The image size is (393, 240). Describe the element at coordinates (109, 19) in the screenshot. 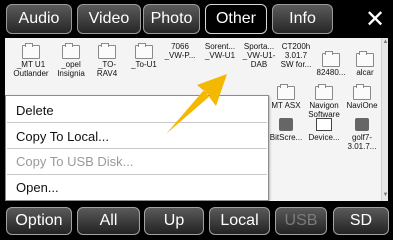

I see `tab-video: Video` at that location.